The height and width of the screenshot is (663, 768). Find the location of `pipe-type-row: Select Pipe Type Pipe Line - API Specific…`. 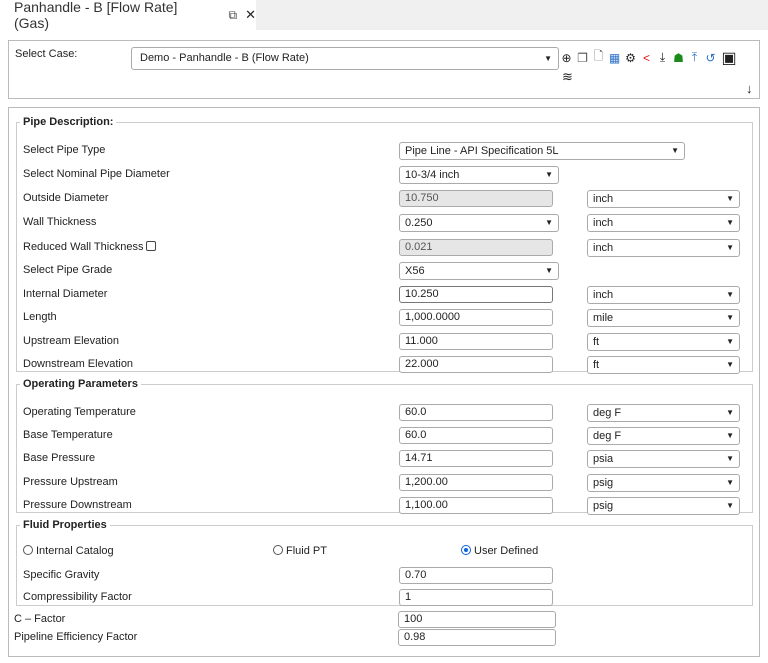

pipe-type-row: Select Pipe Type Pipe Line - API Specific… is located at coordinates (384, 152).